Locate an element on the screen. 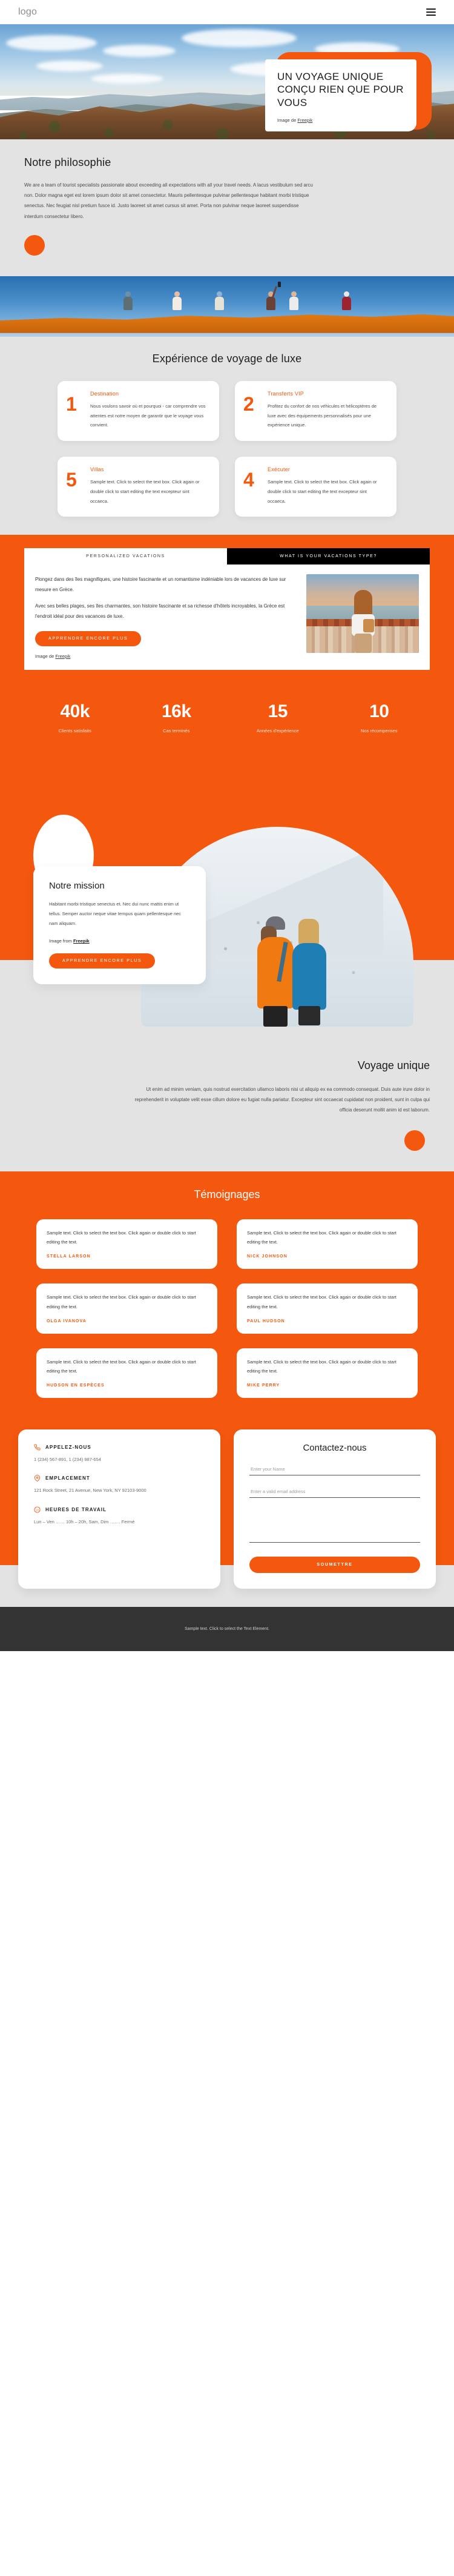 Image resolution: width=454 pixels, height=2576 pixels. card-number: 5 is located at coordinates (71, 480).